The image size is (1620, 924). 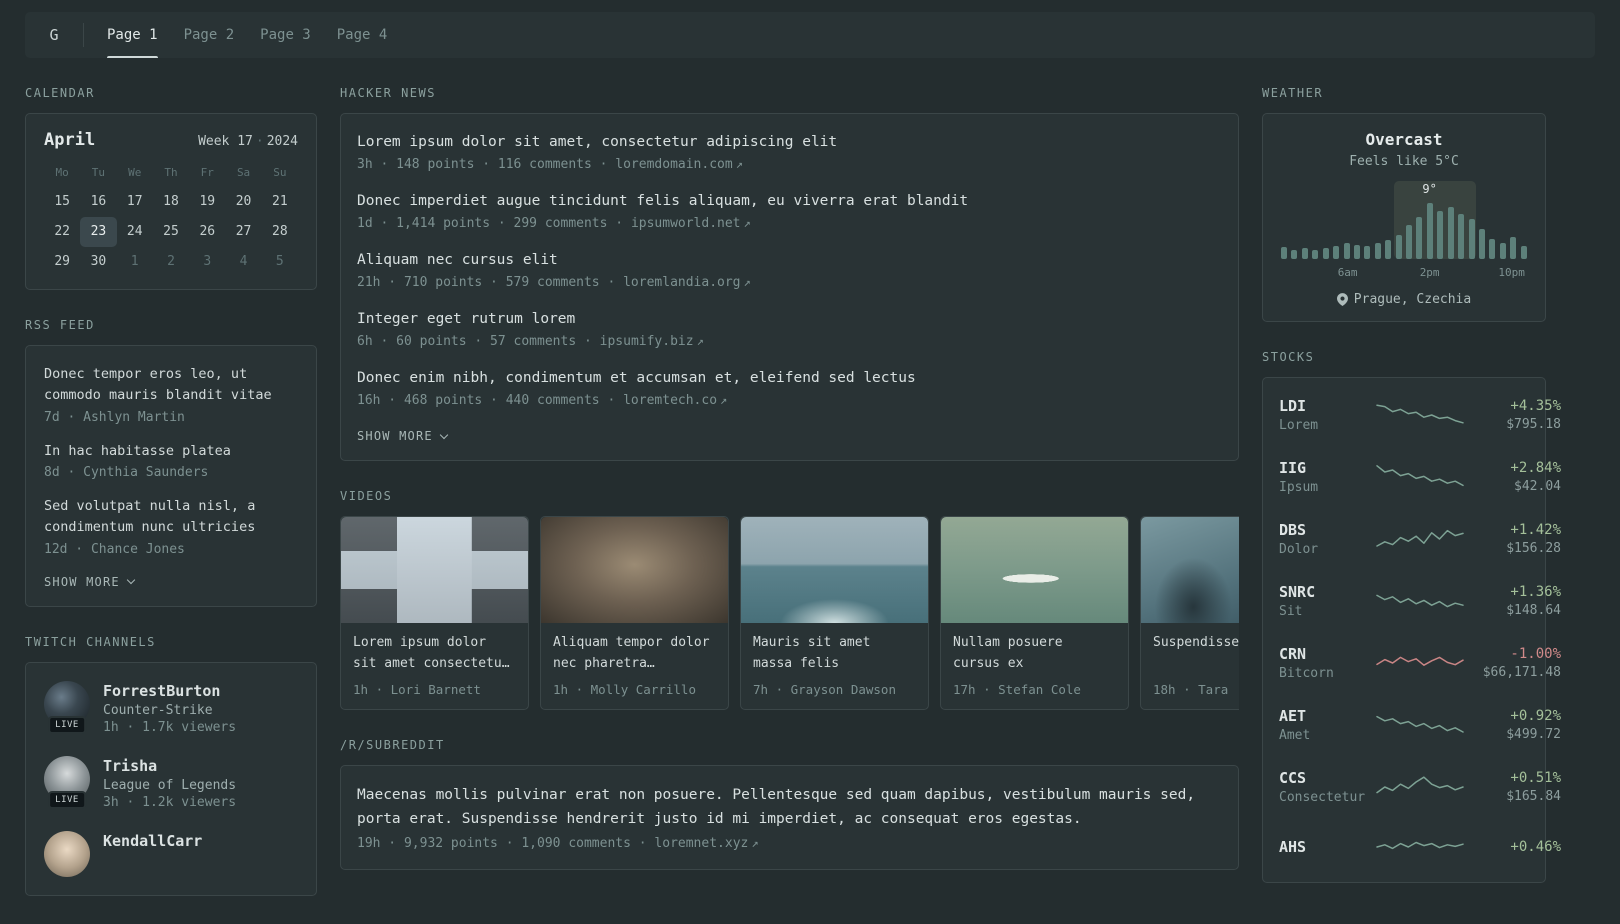 I want to click on stock-row: SNRC Sit +1.36% $148.64, so click(x=1420, y=601).